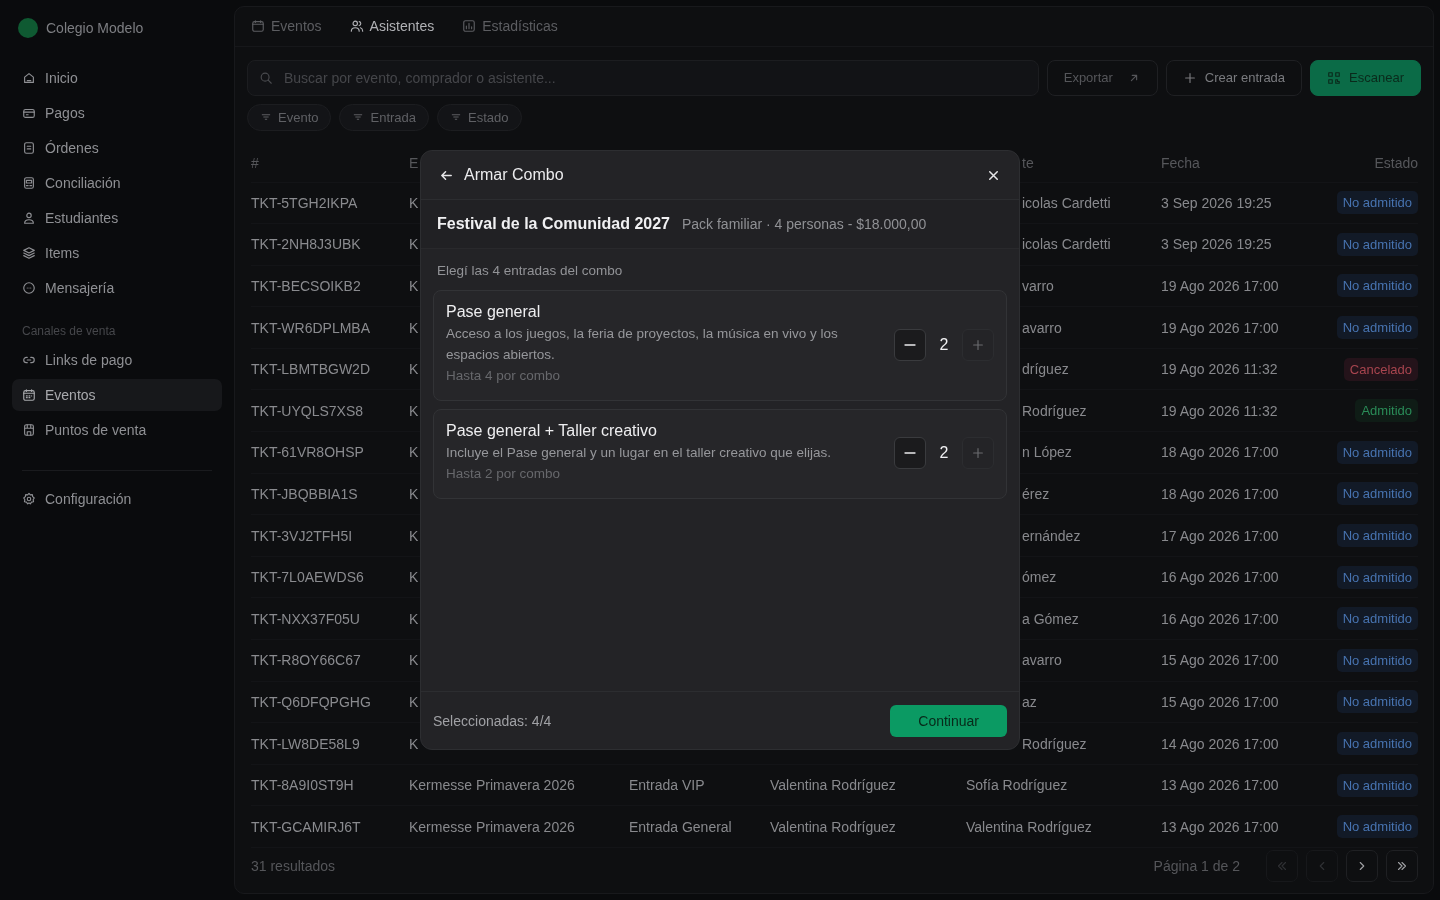 This screenshot has height=900, width=1440. Describe the element at coordinates (642, 344) in the screenshot. I see `option-description: Acceso a los juegos, la feria de proyectos, la música en vivo y los espacios abiertos.` at that location.